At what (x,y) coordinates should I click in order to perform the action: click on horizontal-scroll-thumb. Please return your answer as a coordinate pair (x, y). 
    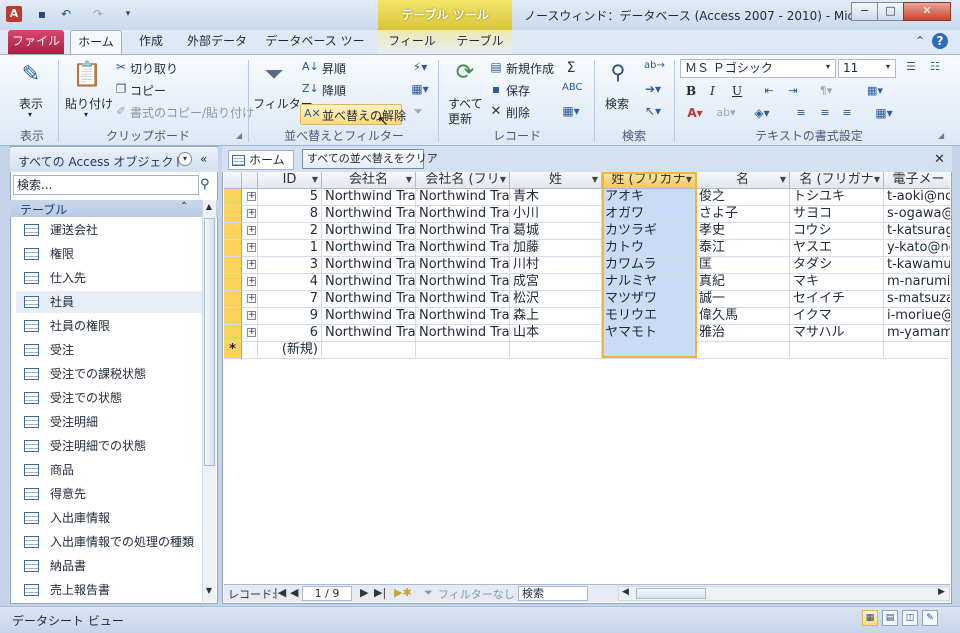
    Looking at the image, I should click on (671, 593).